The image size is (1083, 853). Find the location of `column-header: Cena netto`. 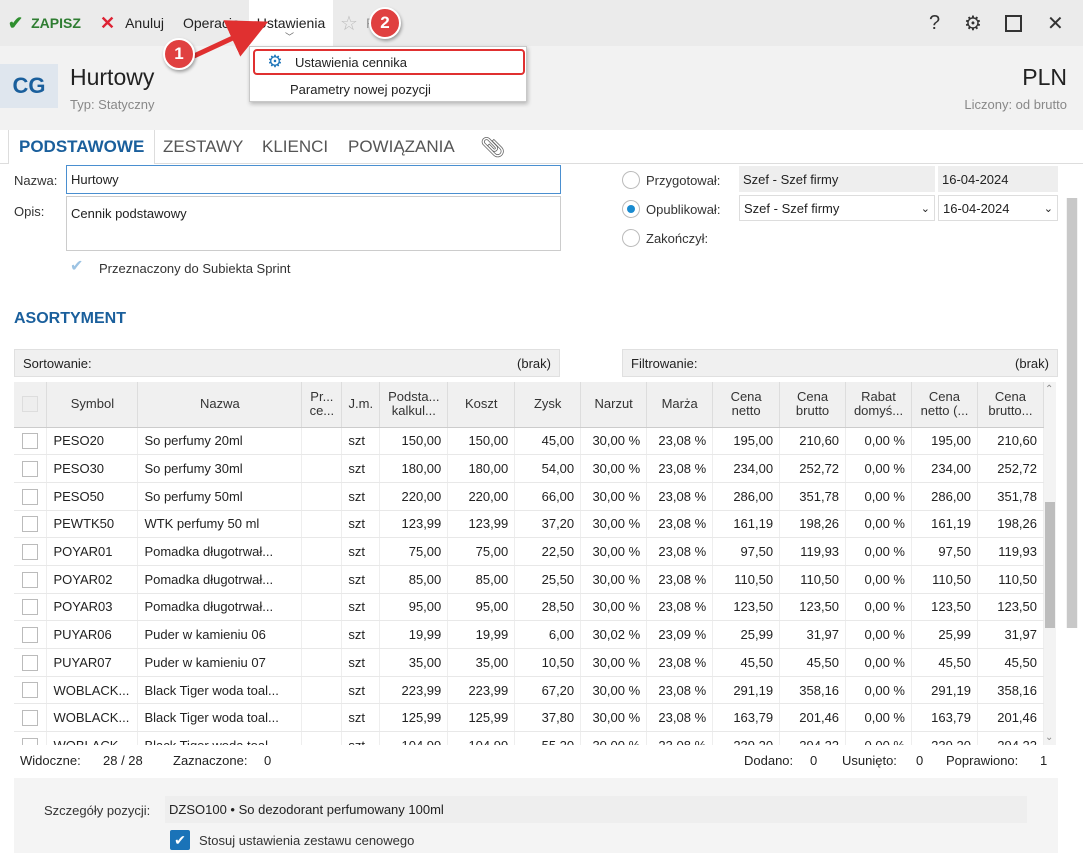

column-header: Cena netto is located at coordinates (746, 405).